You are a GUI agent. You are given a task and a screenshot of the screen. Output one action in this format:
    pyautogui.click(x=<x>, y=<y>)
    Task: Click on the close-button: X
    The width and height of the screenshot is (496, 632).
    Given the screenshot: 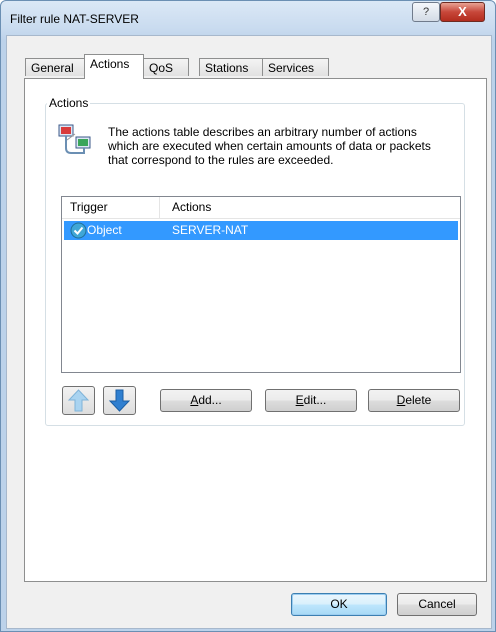 What is the action you would take?
    pyautogui.click(x=462, y=12)
    